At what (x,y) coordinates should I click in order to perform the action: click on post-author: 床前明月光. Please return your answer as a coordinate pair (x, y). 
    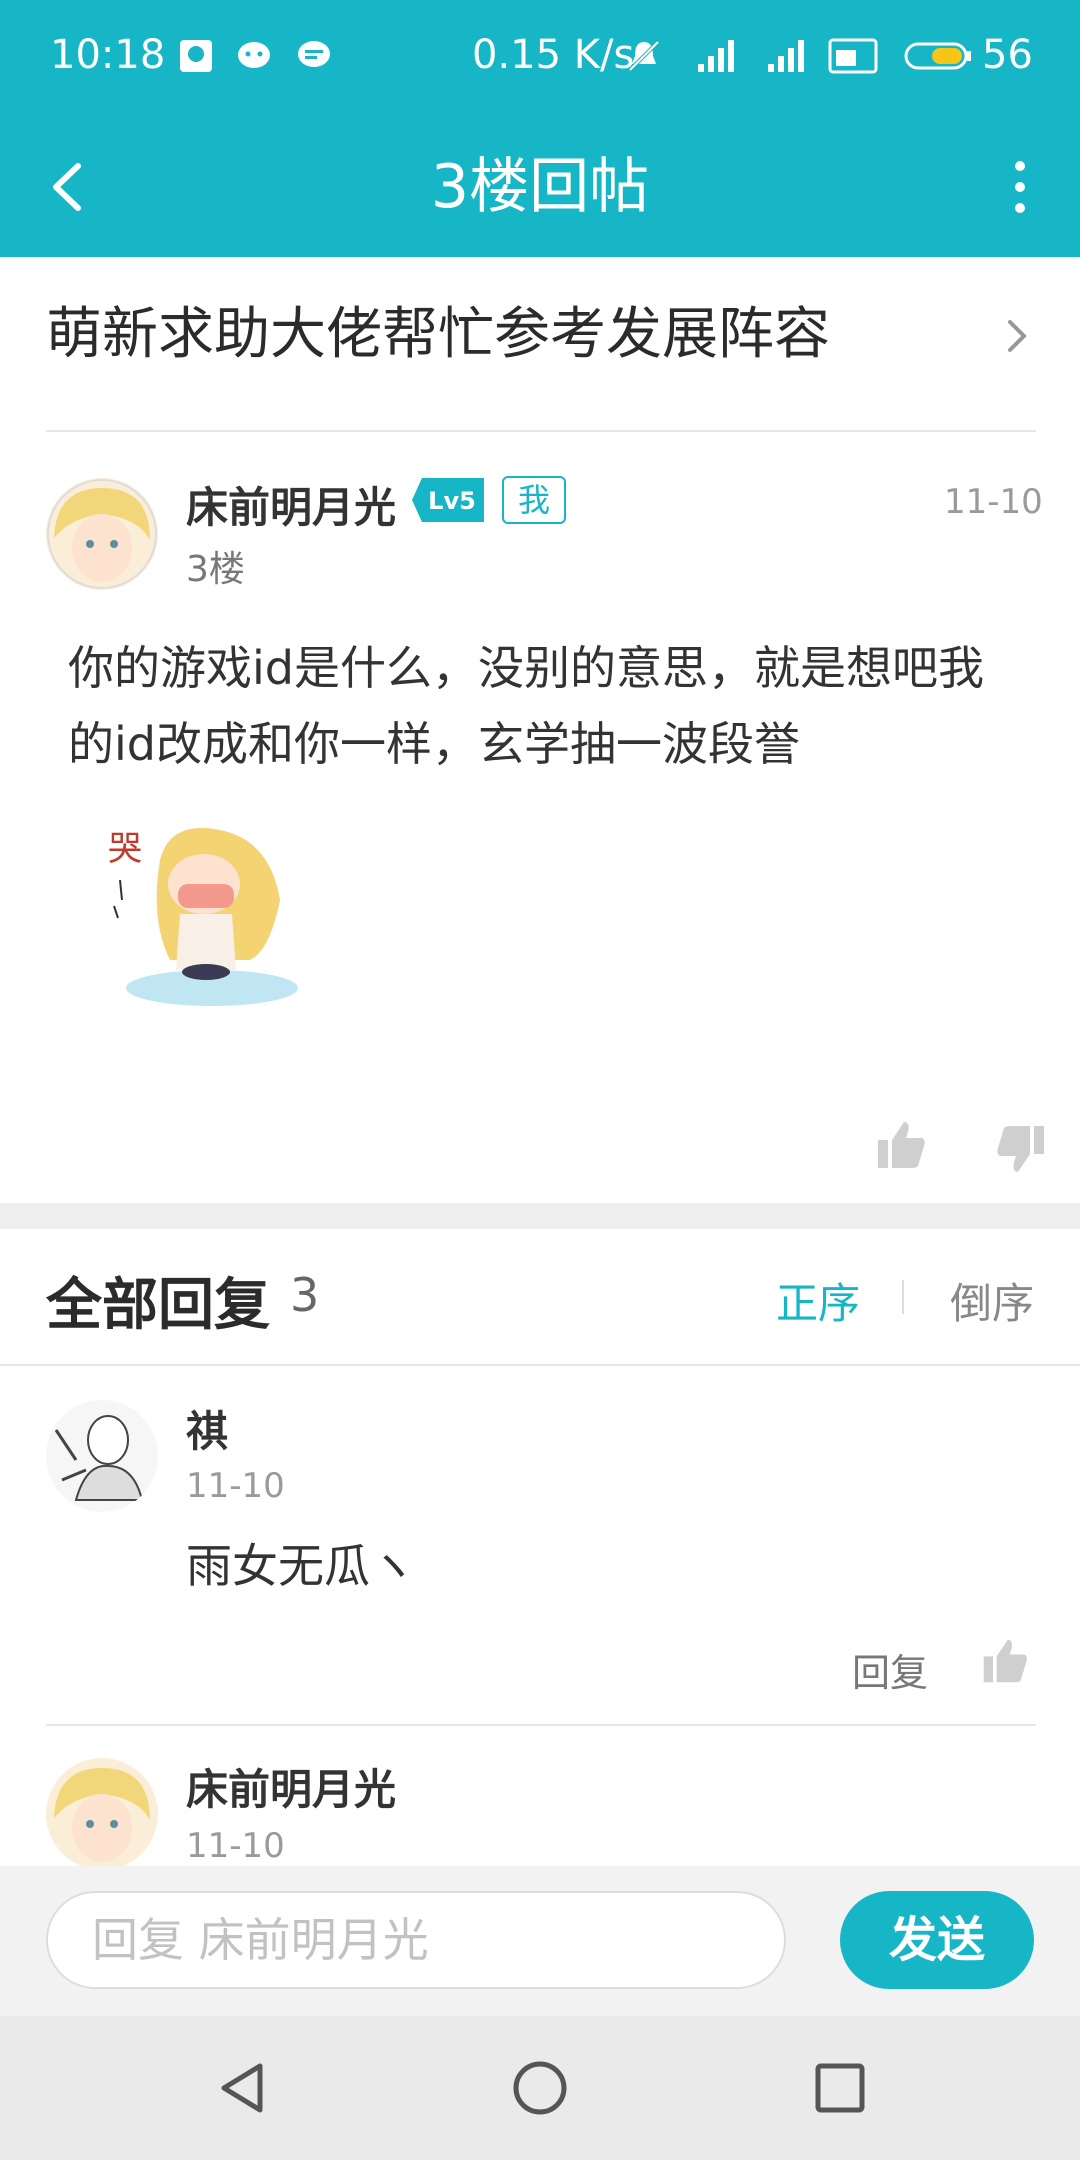
    Looking at the image, I should click on (291, 504).